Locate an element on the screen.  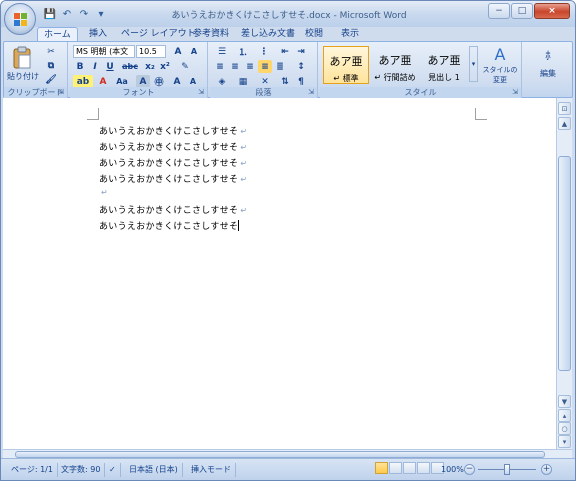
editing-group: ﾎ 編集 is located at coordinates (548, 70).